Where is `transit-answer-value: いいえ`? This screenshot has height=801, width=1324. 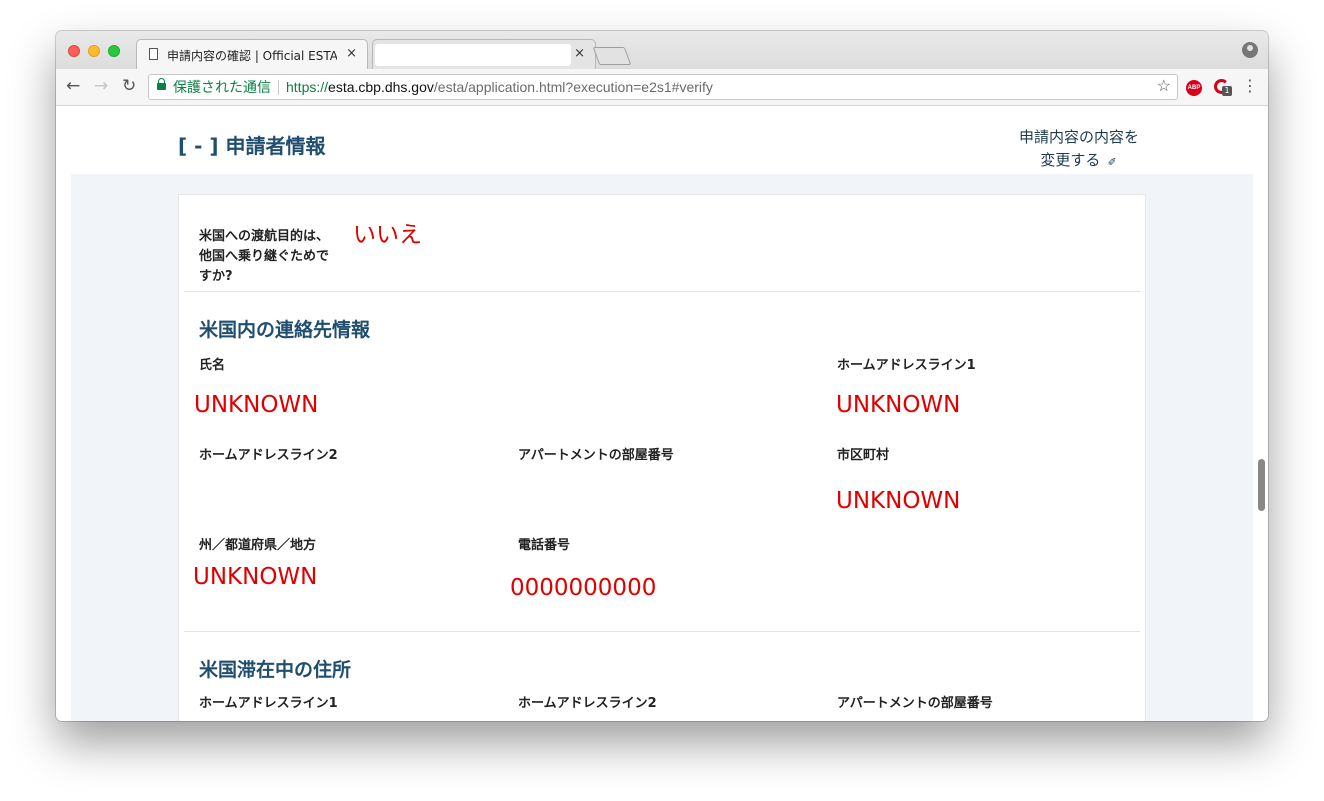
transit-answer-value: いいえ is located at coordinates (387, 235).